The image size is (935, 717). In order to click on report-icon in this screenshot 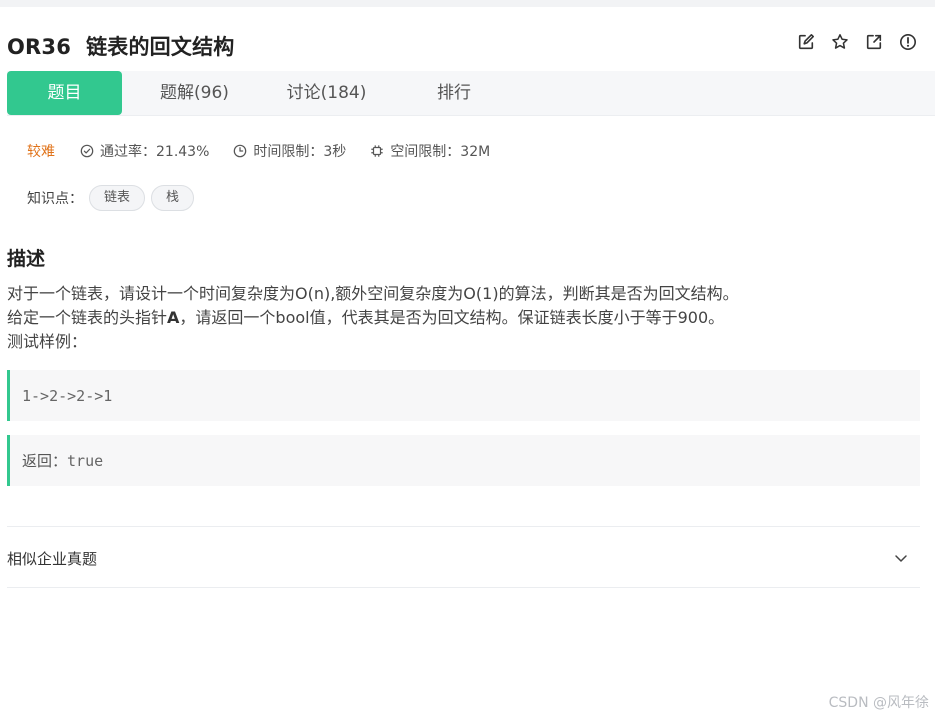, I will do `click(908, 42)`.